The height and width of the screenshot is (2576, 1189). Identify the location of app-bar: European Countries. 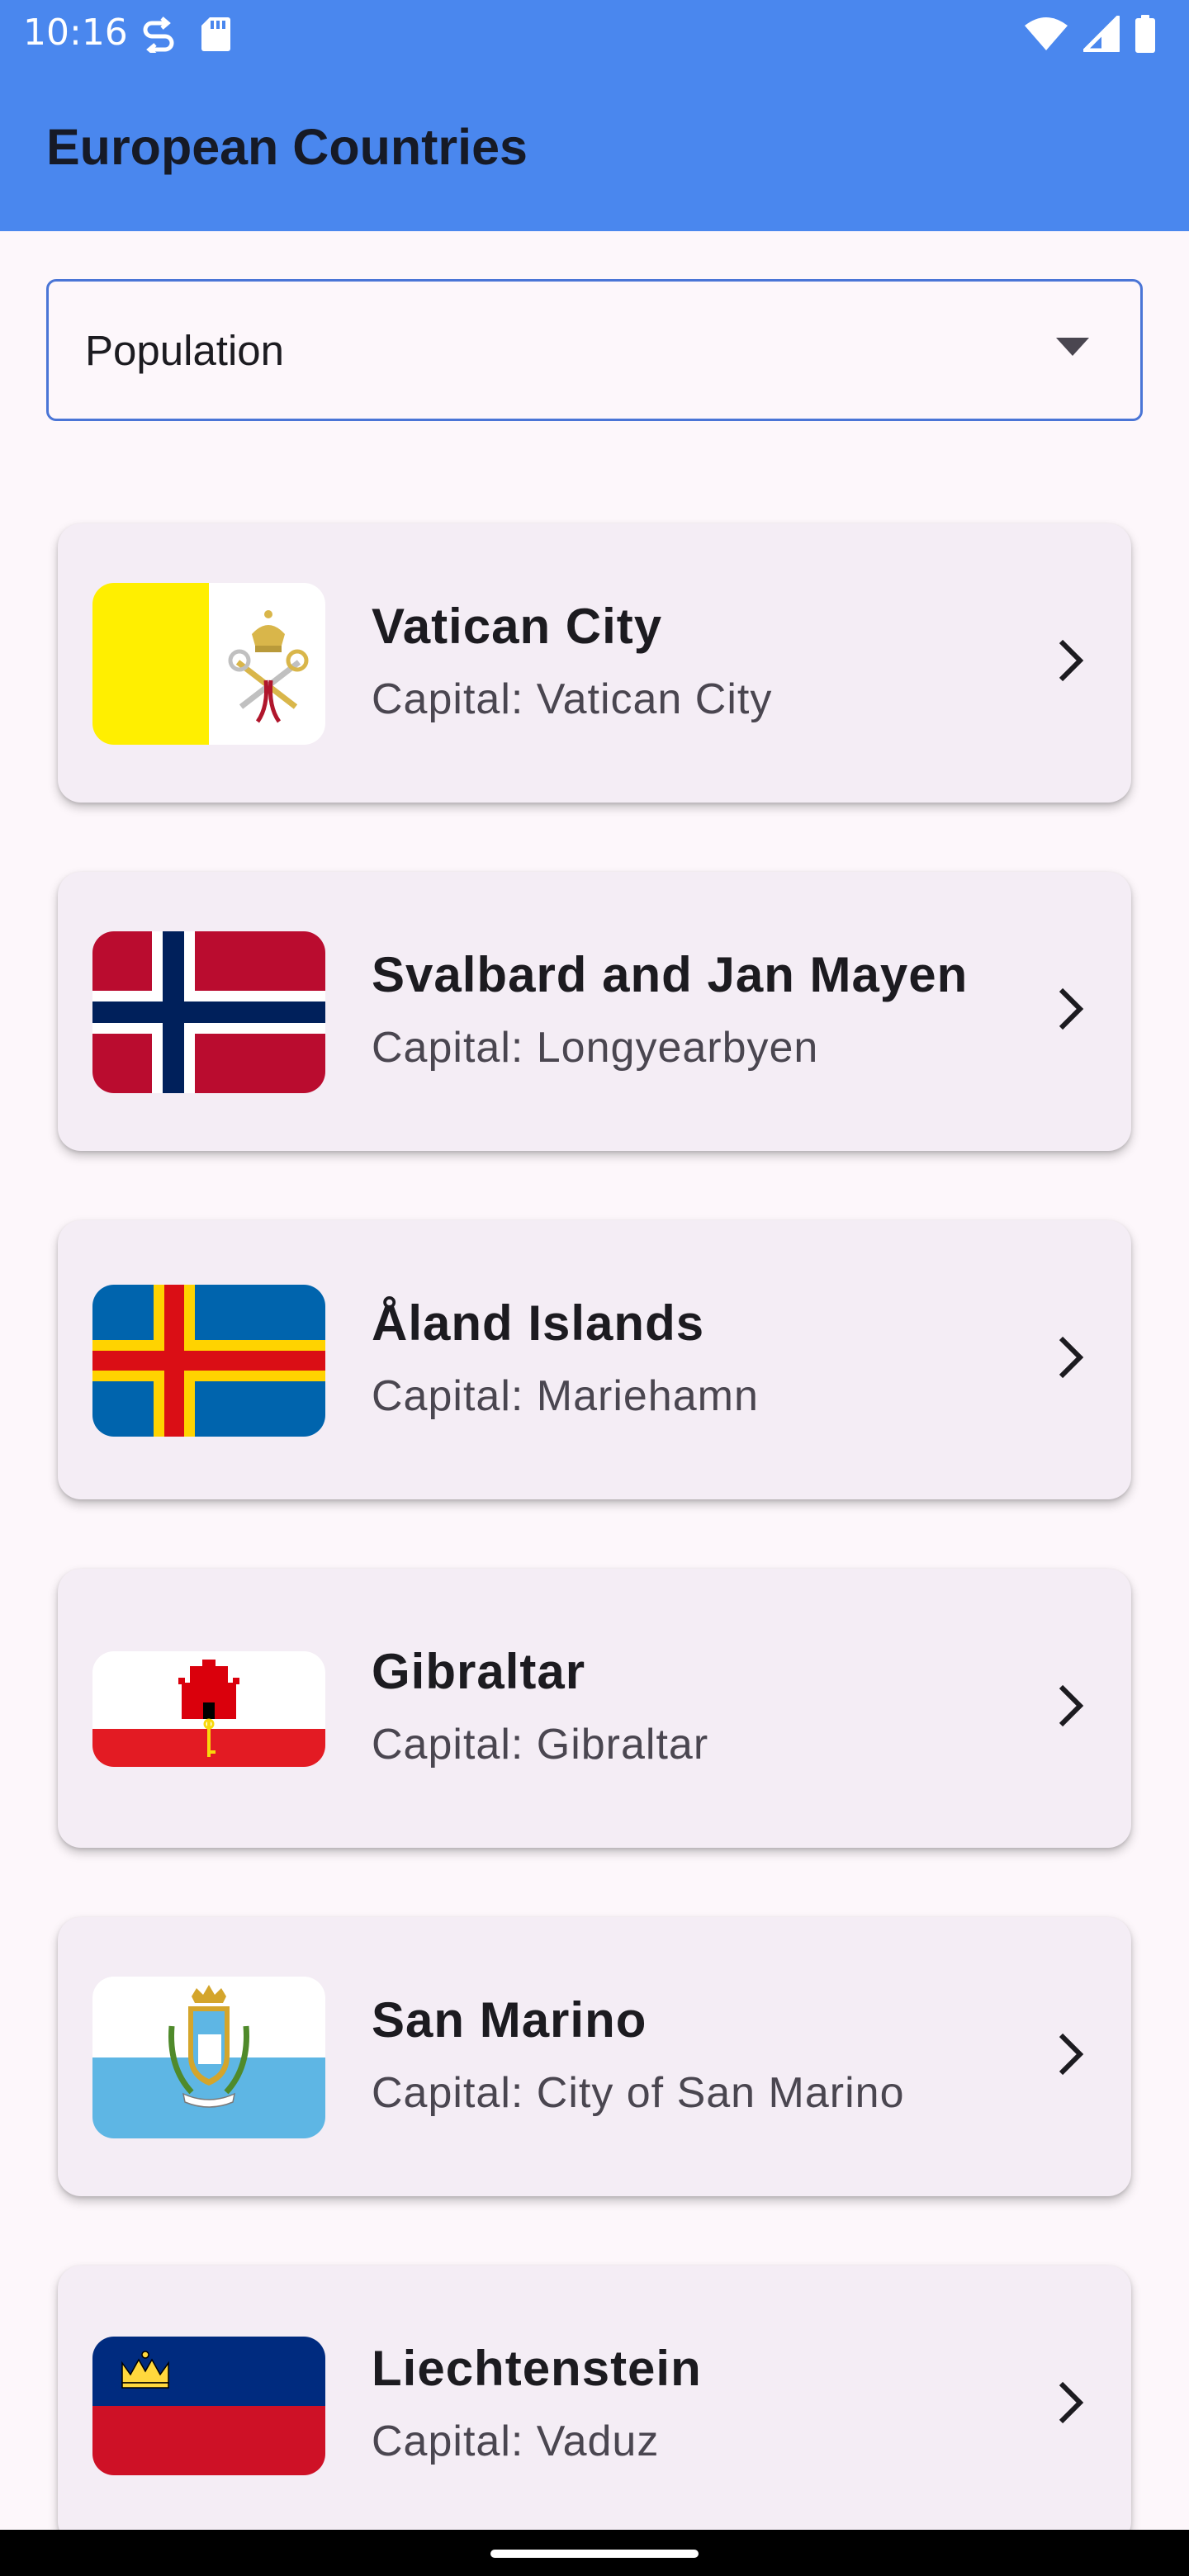
(594, 148).